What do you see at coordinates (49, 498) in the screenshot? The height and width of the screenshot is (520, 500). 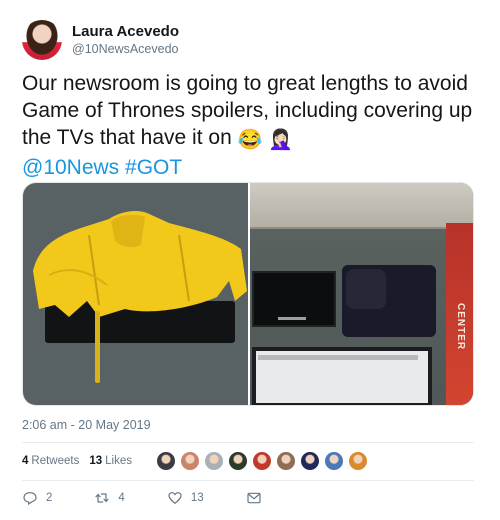 I see `reply-count: 2` at bounding box center [49, 498].